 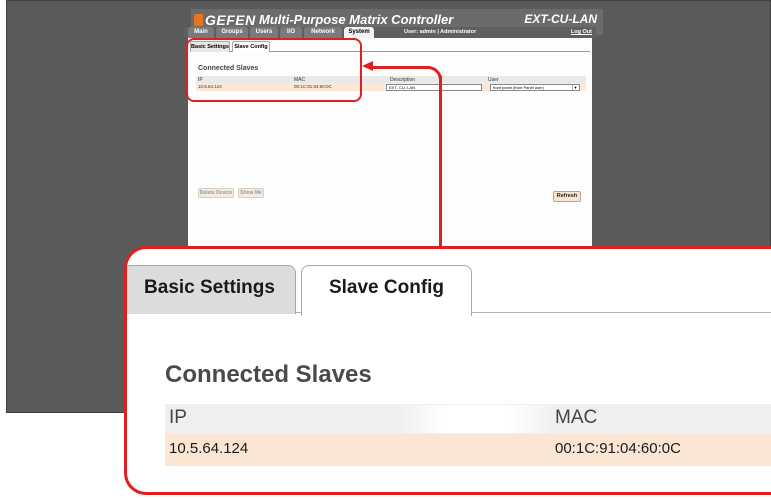 What do you see at coordinates (367, 66) in the screenshot?
I see `arrow-head-icon` at bounding box center [367, 66].